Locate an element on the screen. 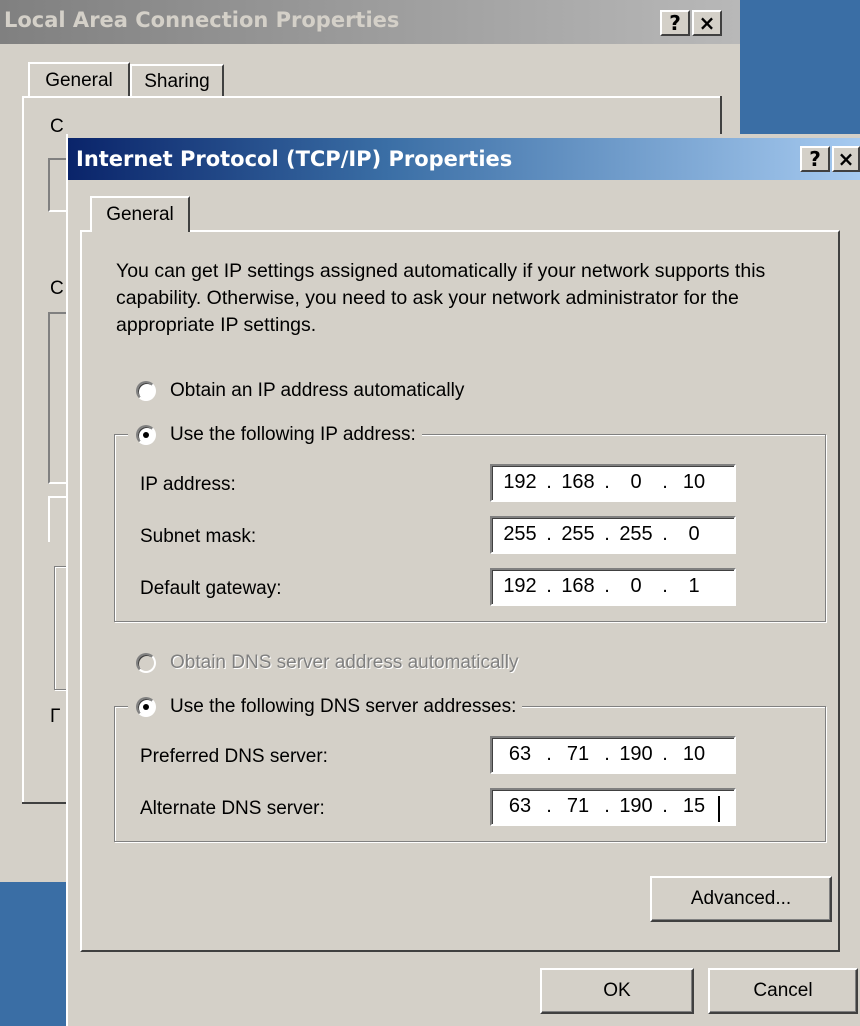 This screenshot has height=1026, width=860. default-gateway-label: Default gateway: is located at coordinates (211, 588).